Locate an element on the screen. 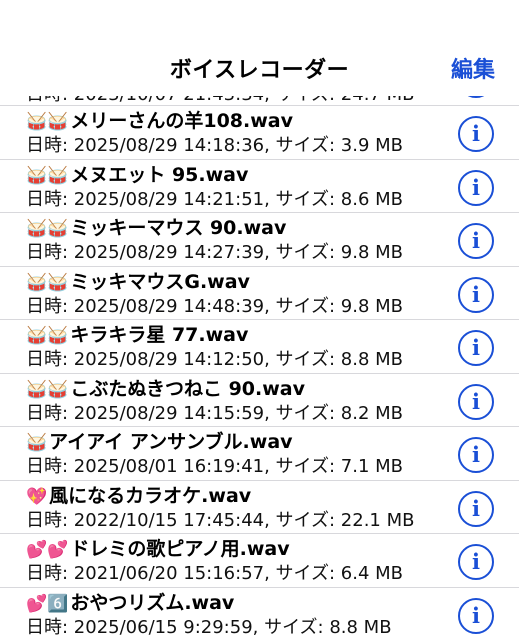 The height and width of the screenshot is (640, 519). recording-title: 🥁🥁 ミッキーマウス 90.wav is located at coordinates (156, 228).